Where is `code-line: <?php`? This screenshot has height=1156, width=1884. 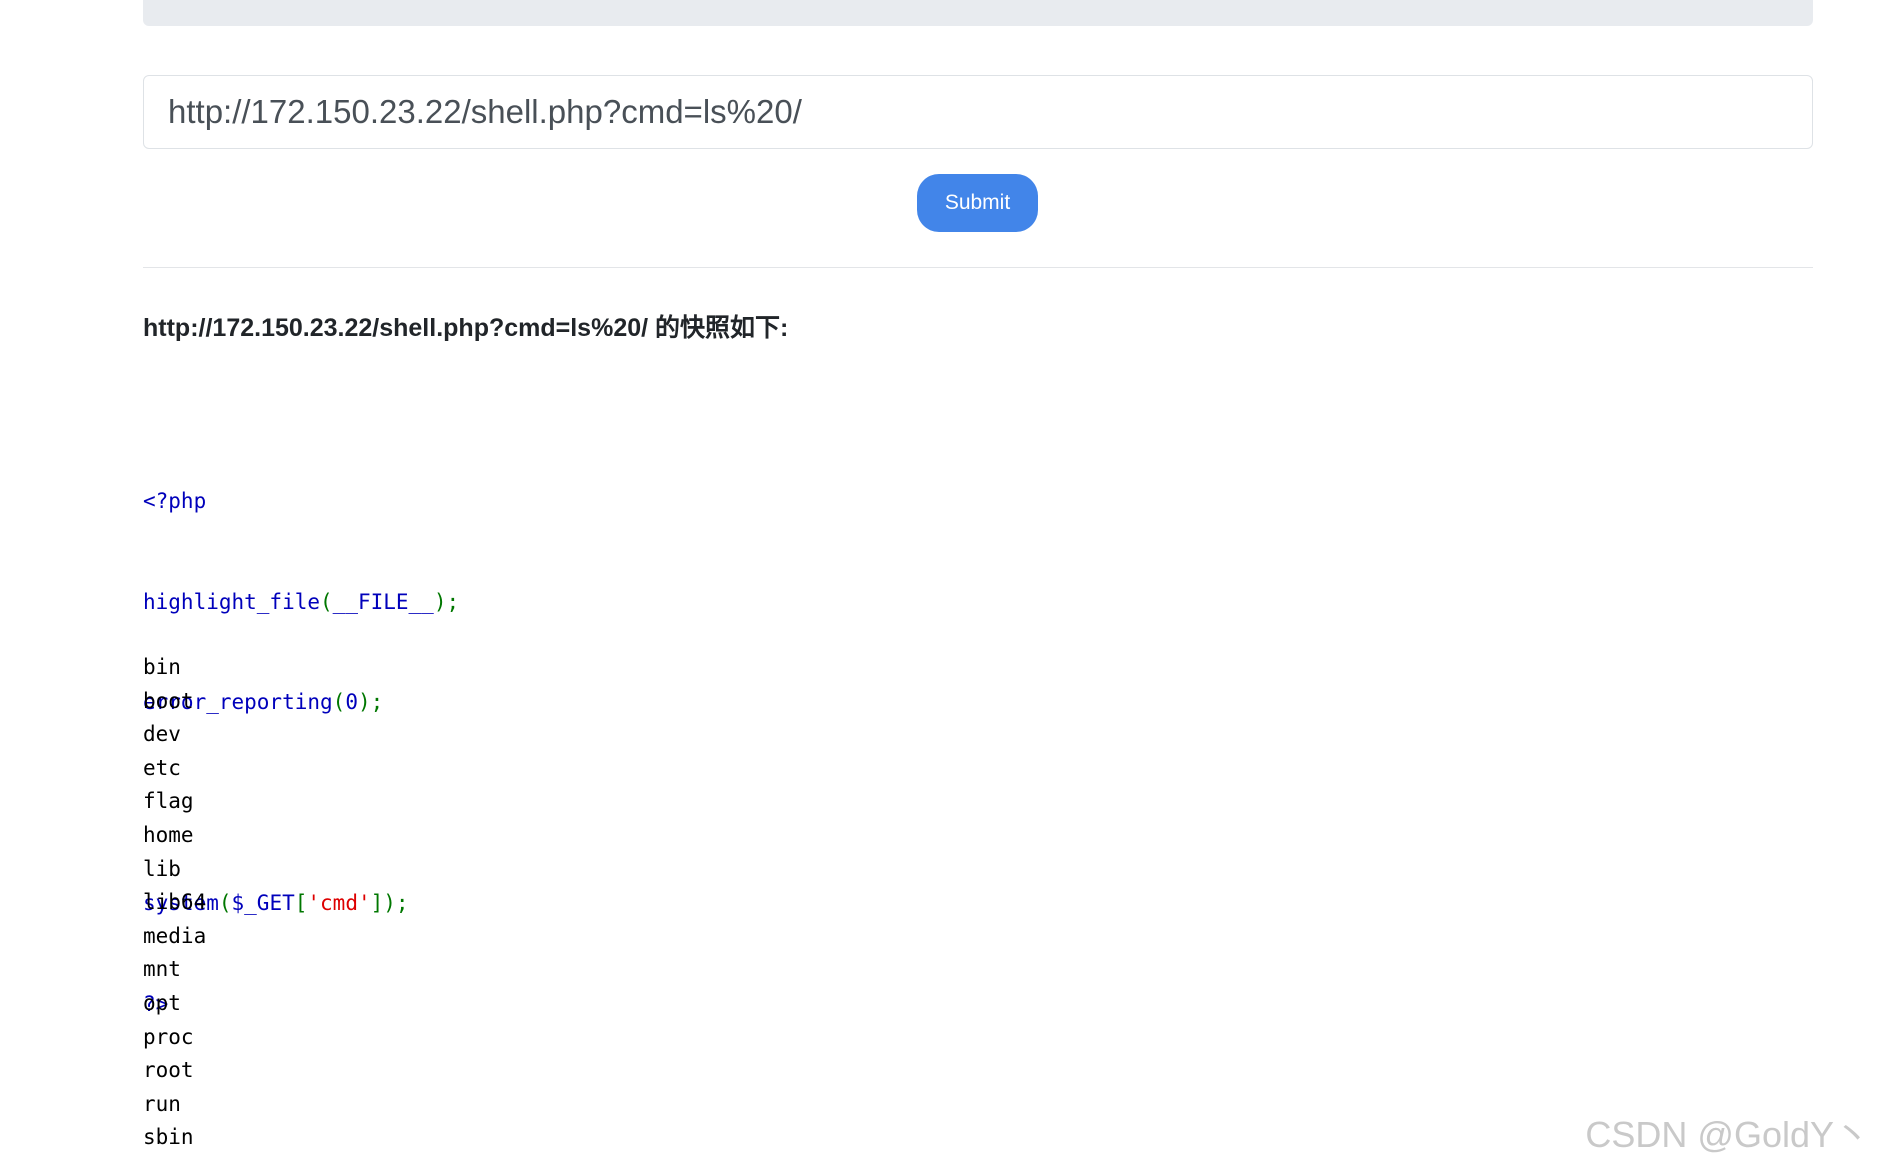
code-line: <?php is located at coordinates (301, 502).